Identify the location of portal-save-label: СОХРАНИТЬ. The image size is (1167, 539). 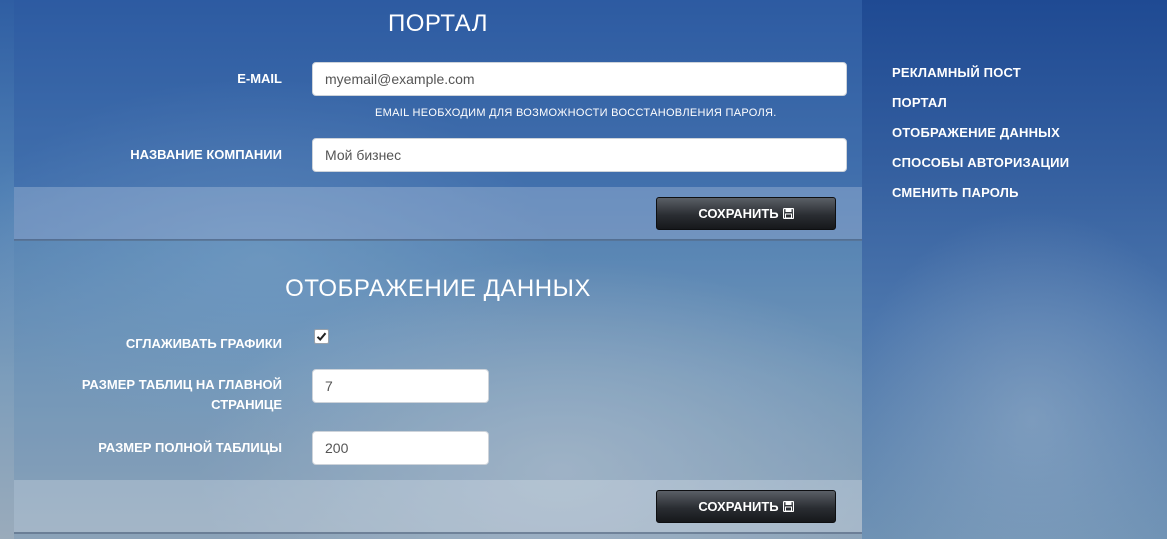
(738, 213).